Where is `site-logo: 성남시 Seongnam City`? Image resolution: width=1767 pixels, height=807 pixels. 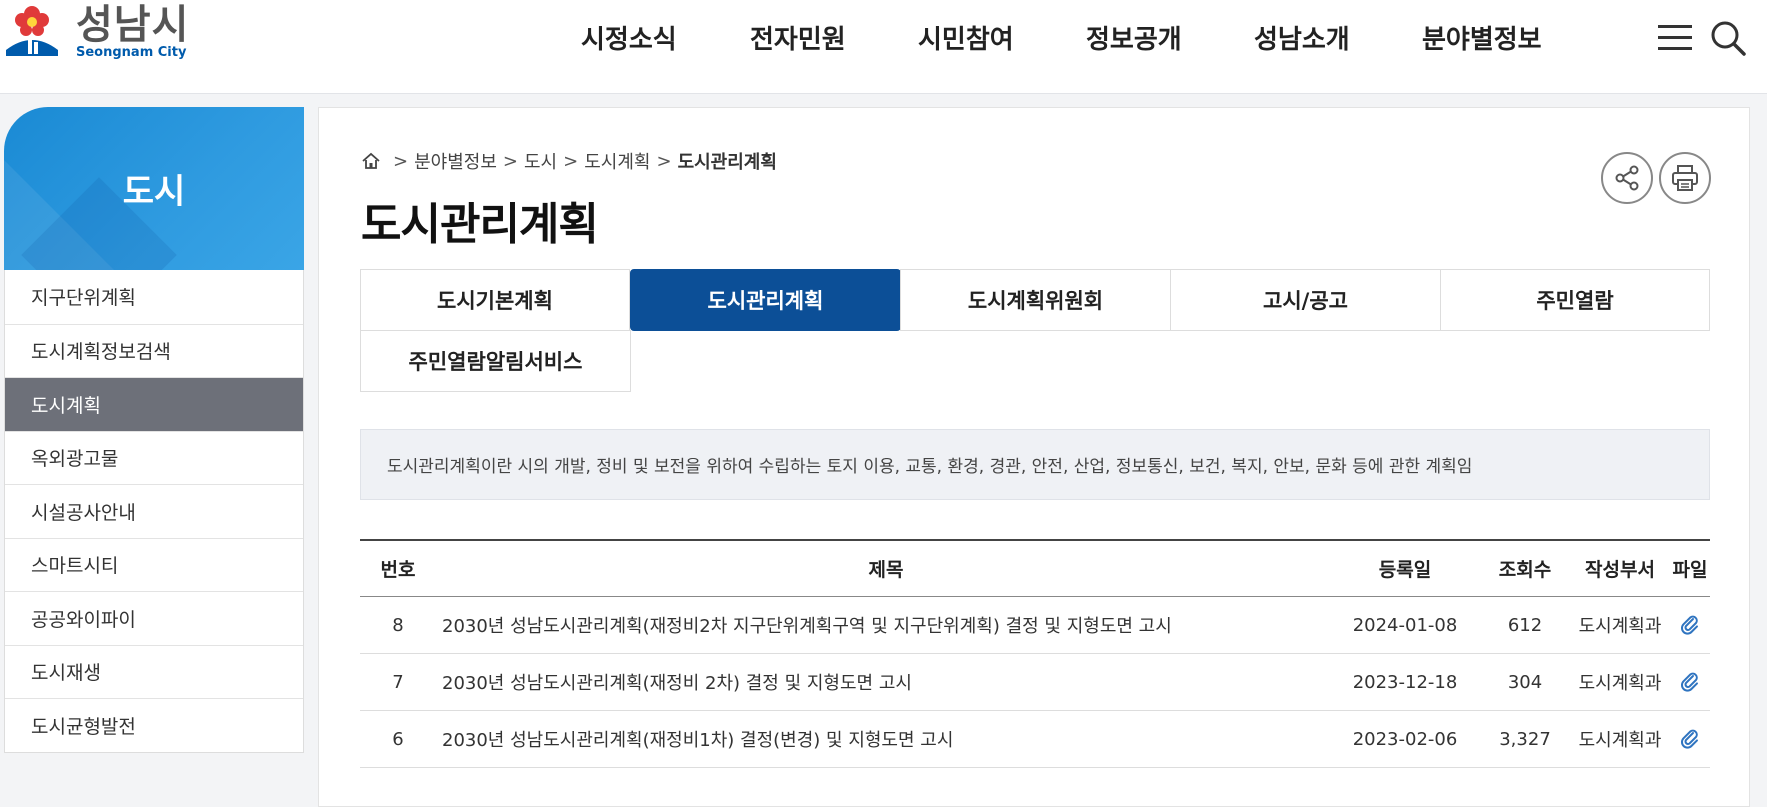 site-logo: 성남시 Seongnam City is located at coordinates (97, 32).